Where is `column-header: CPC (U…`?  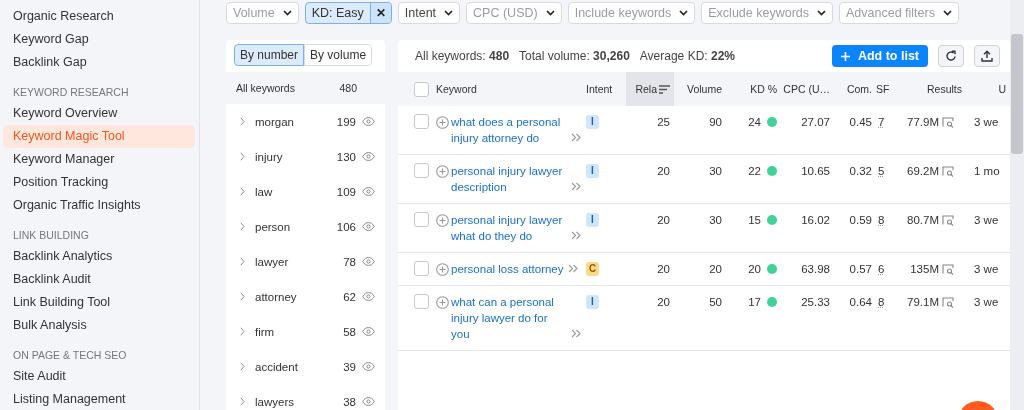 column-header: CPC (U… is located at coordinates (807, 89).